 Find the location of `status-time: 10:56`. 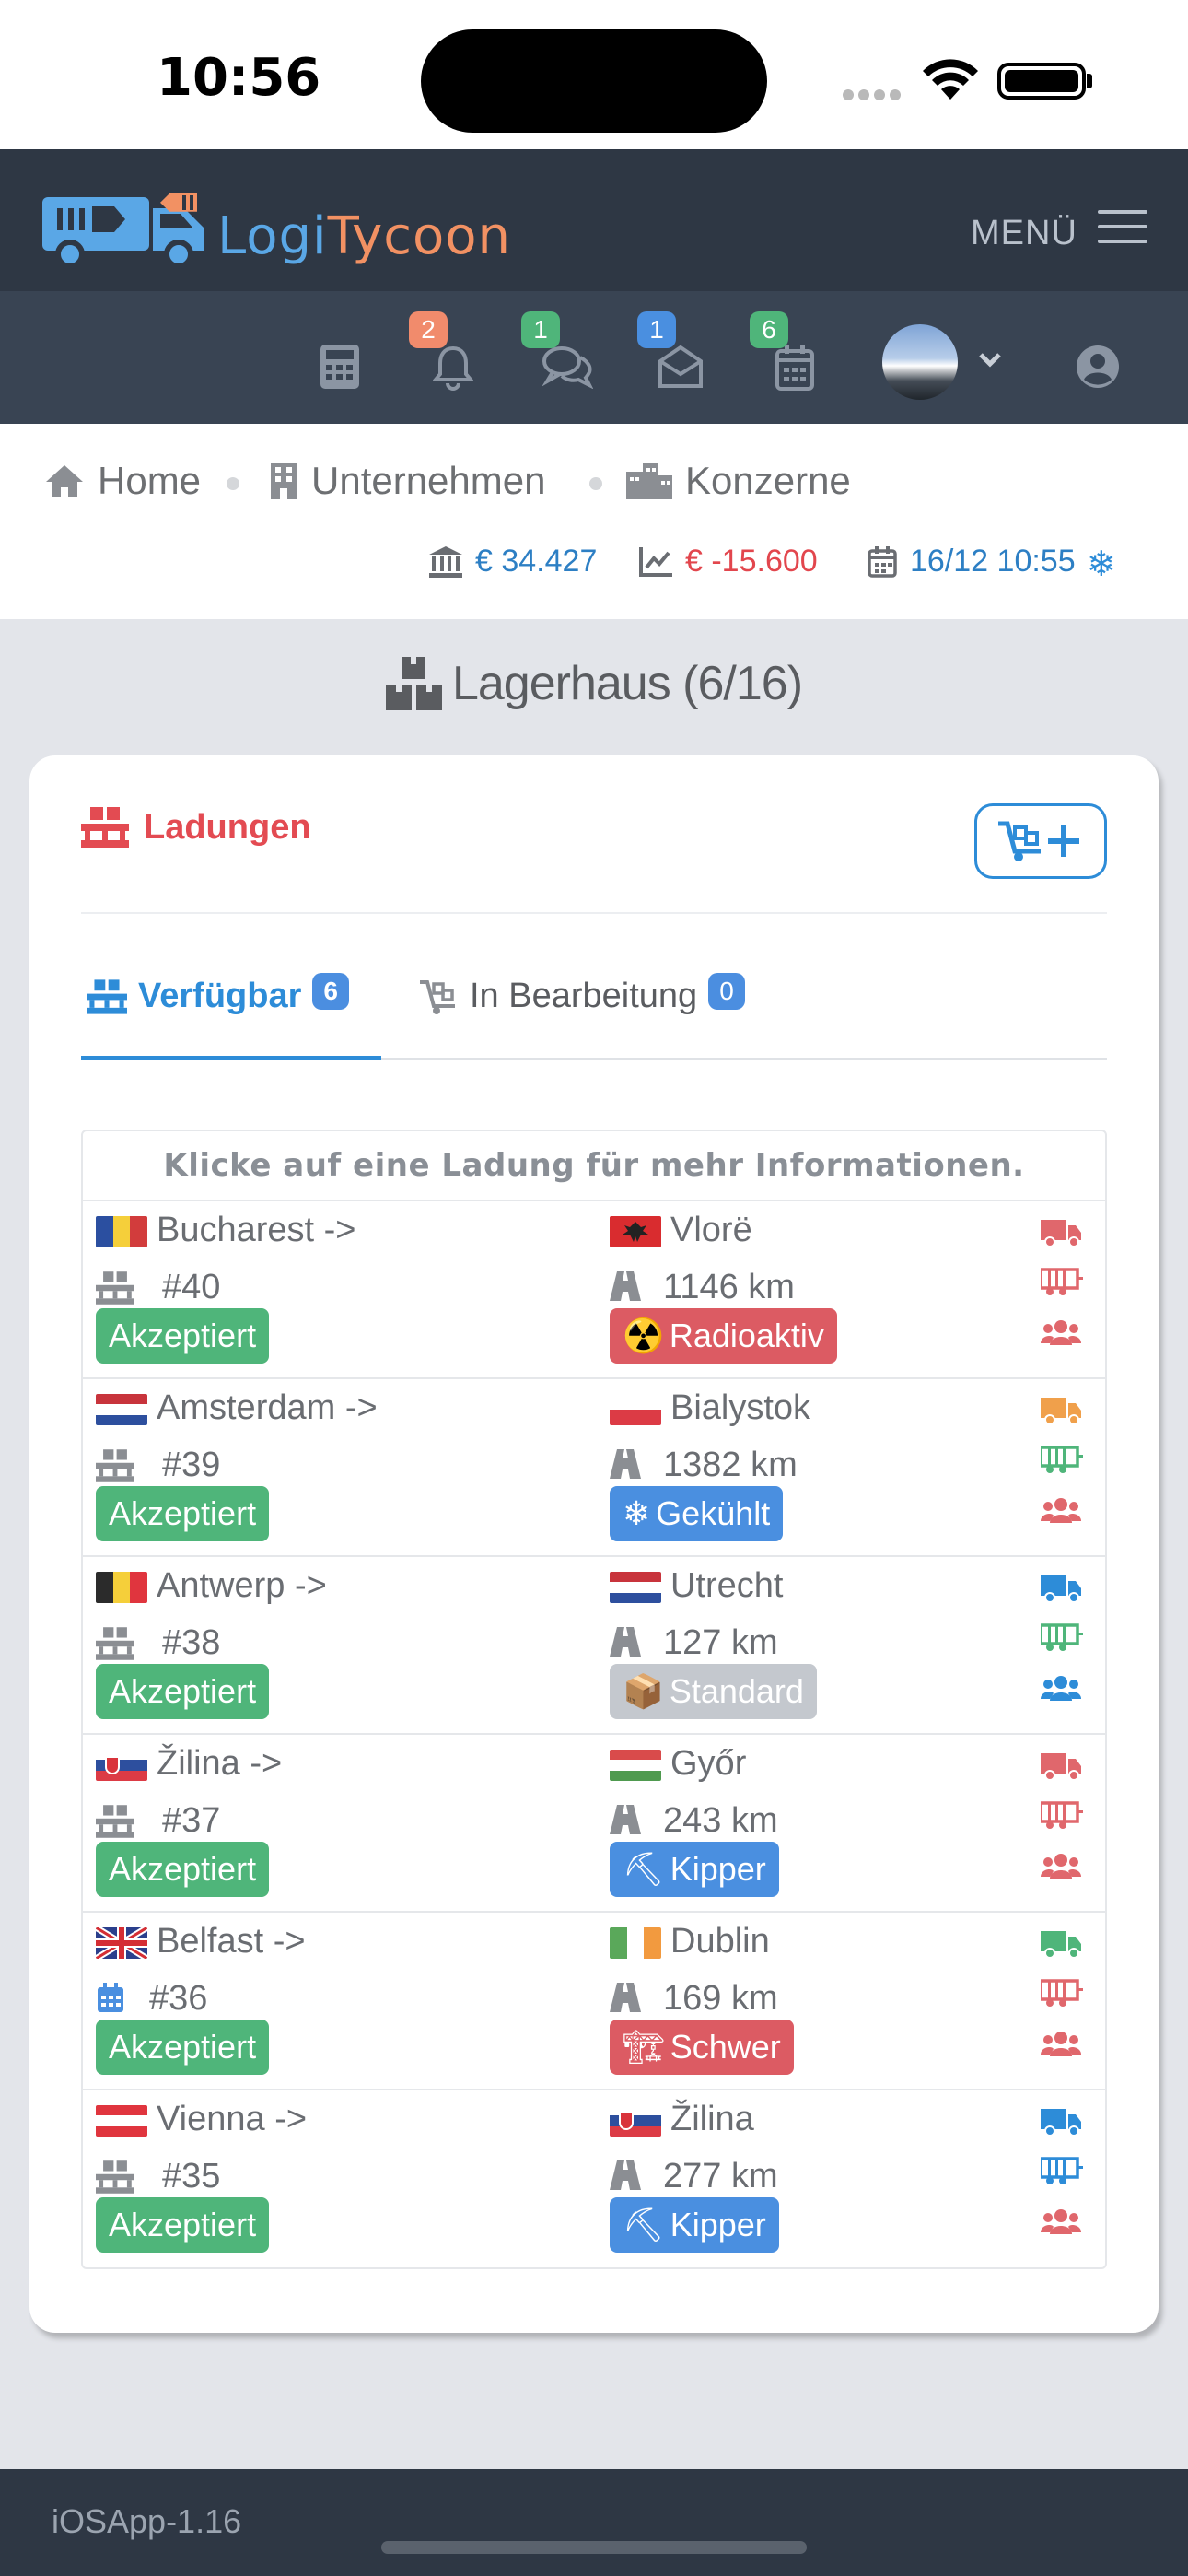

status-time: 10:56 is located at coordinates (239, 78).